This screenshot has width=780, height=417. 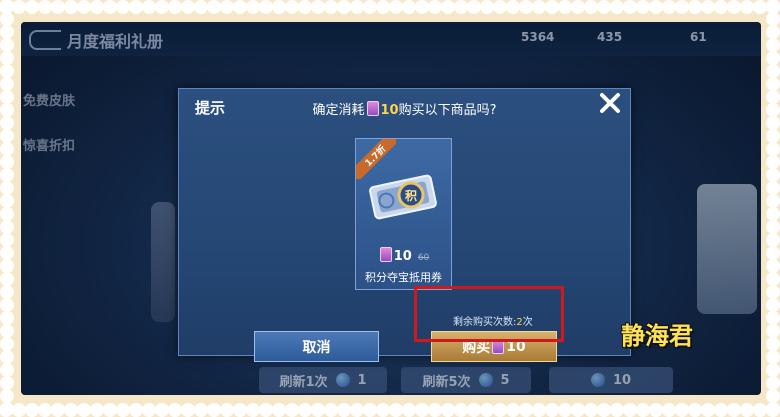 I want to click on highlight-annotation-box, so click(x=489, y=314).